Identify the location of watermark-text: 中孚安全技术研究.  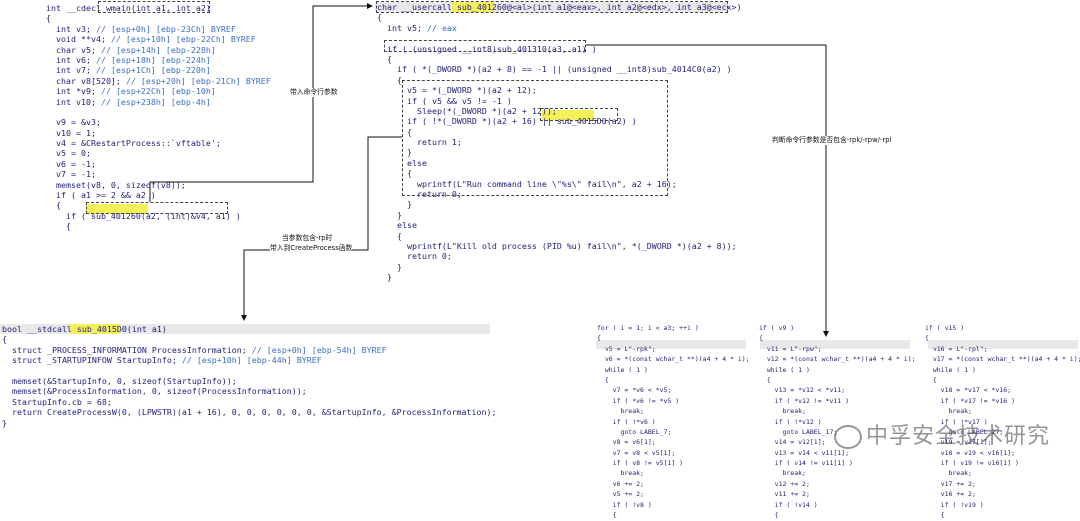
(957, 436).